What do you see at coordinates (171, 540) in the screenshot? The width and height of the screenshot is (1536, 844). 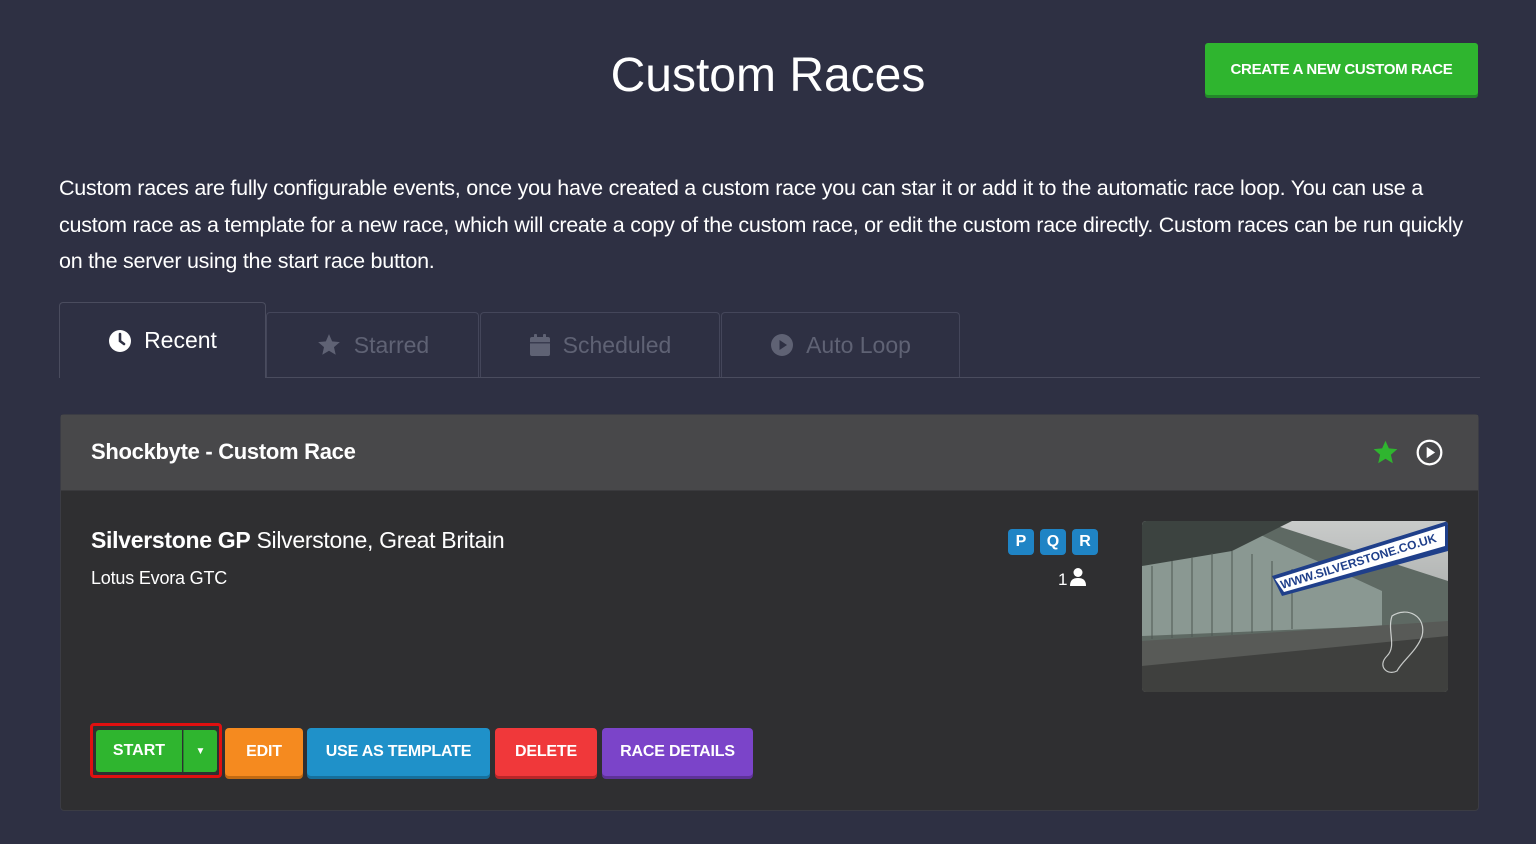 I see `track-name: Silverstone GP` at bounding box center [171, 540].